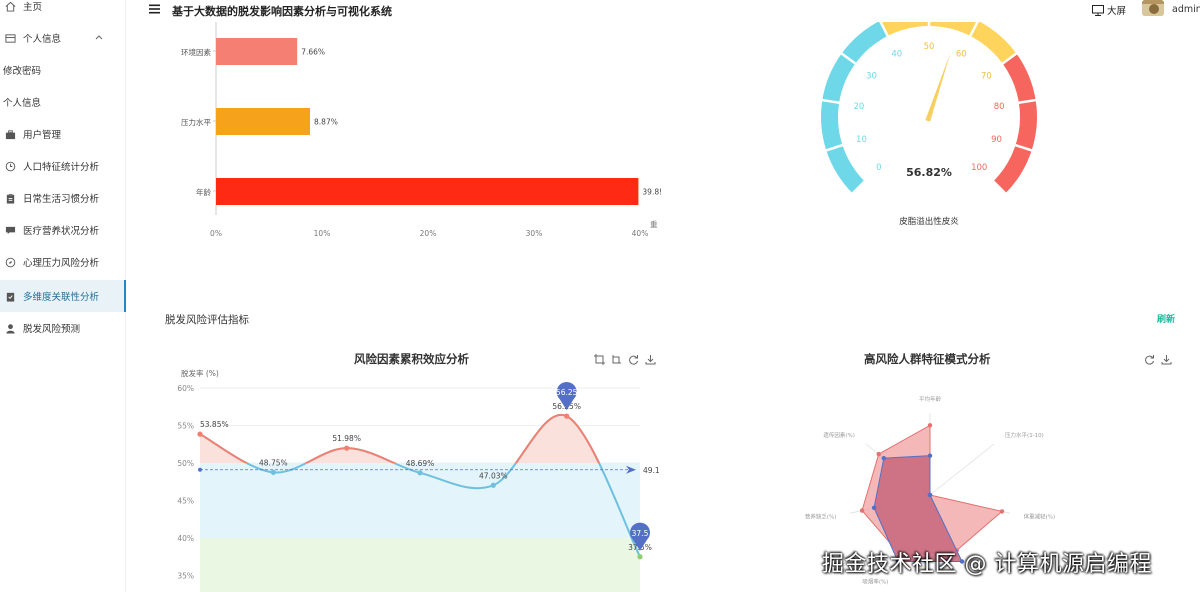 This screenshot has width=1200, height=592. I want to click on y-tick-label: 35%, so click(185, 576).